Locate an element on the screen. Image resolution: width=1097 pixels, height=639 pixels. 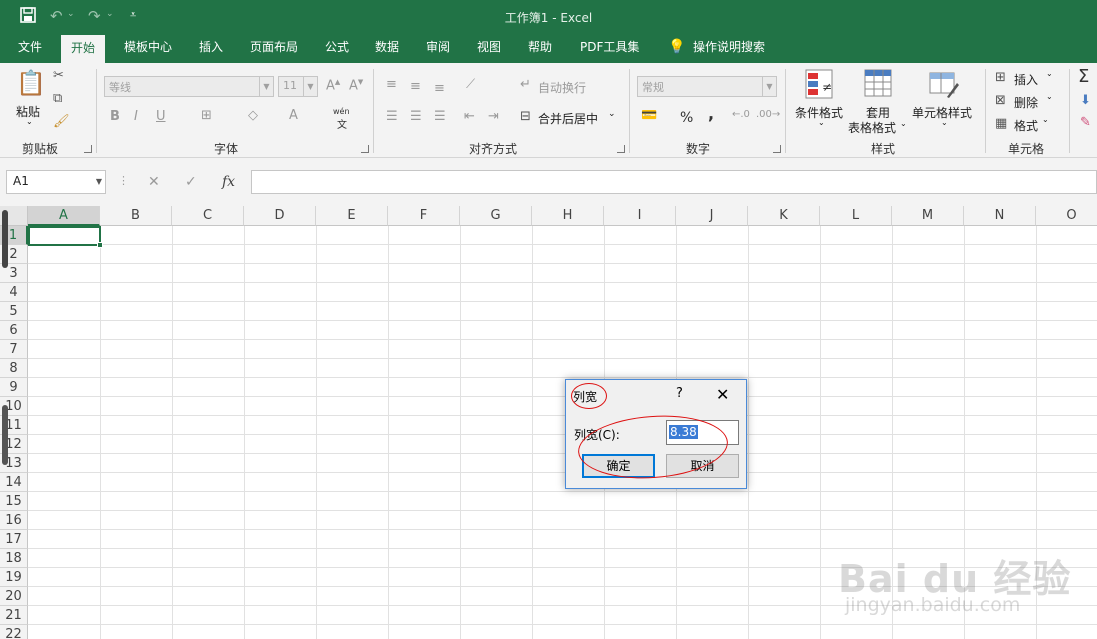
row-header: 6 is located at coordinates (14, 330).